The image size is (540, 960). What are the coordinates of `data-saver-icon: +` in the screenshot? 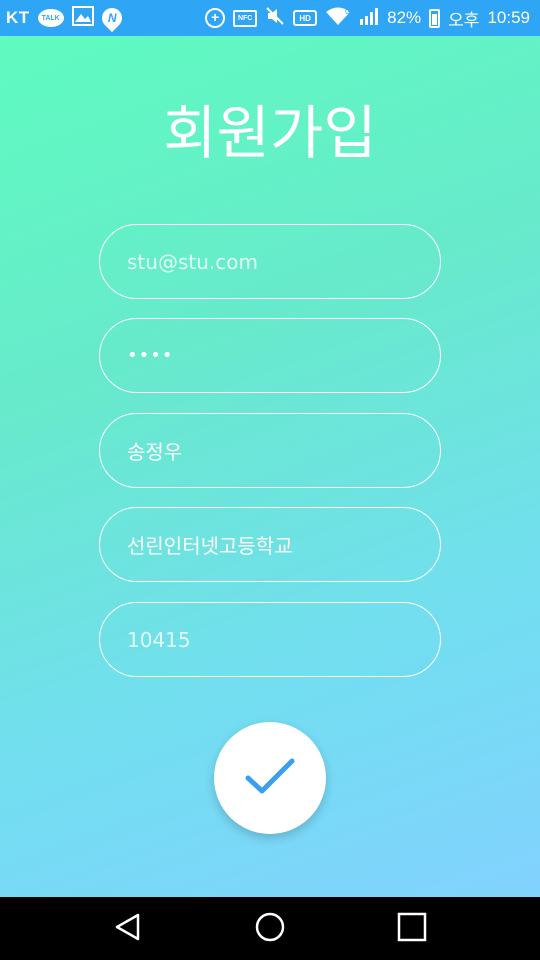 It's located at (215, 18).